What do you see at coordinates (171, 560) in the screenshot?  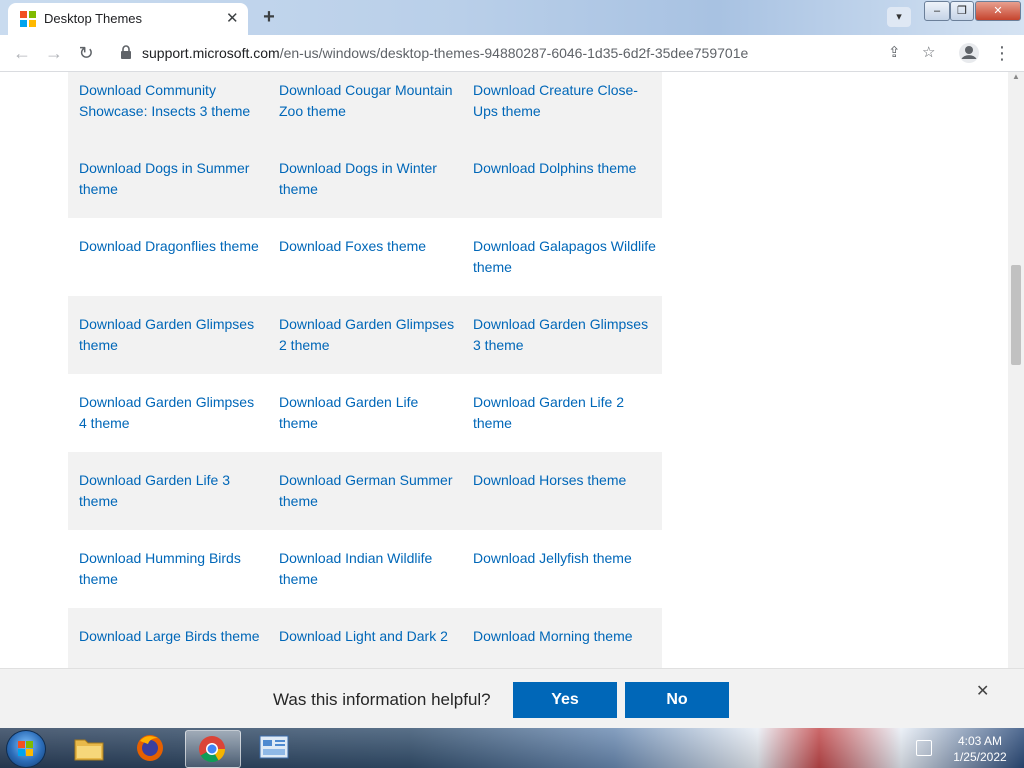 I see `theme-link: Download Humming Birds theme` at bounding box center [171, 560].